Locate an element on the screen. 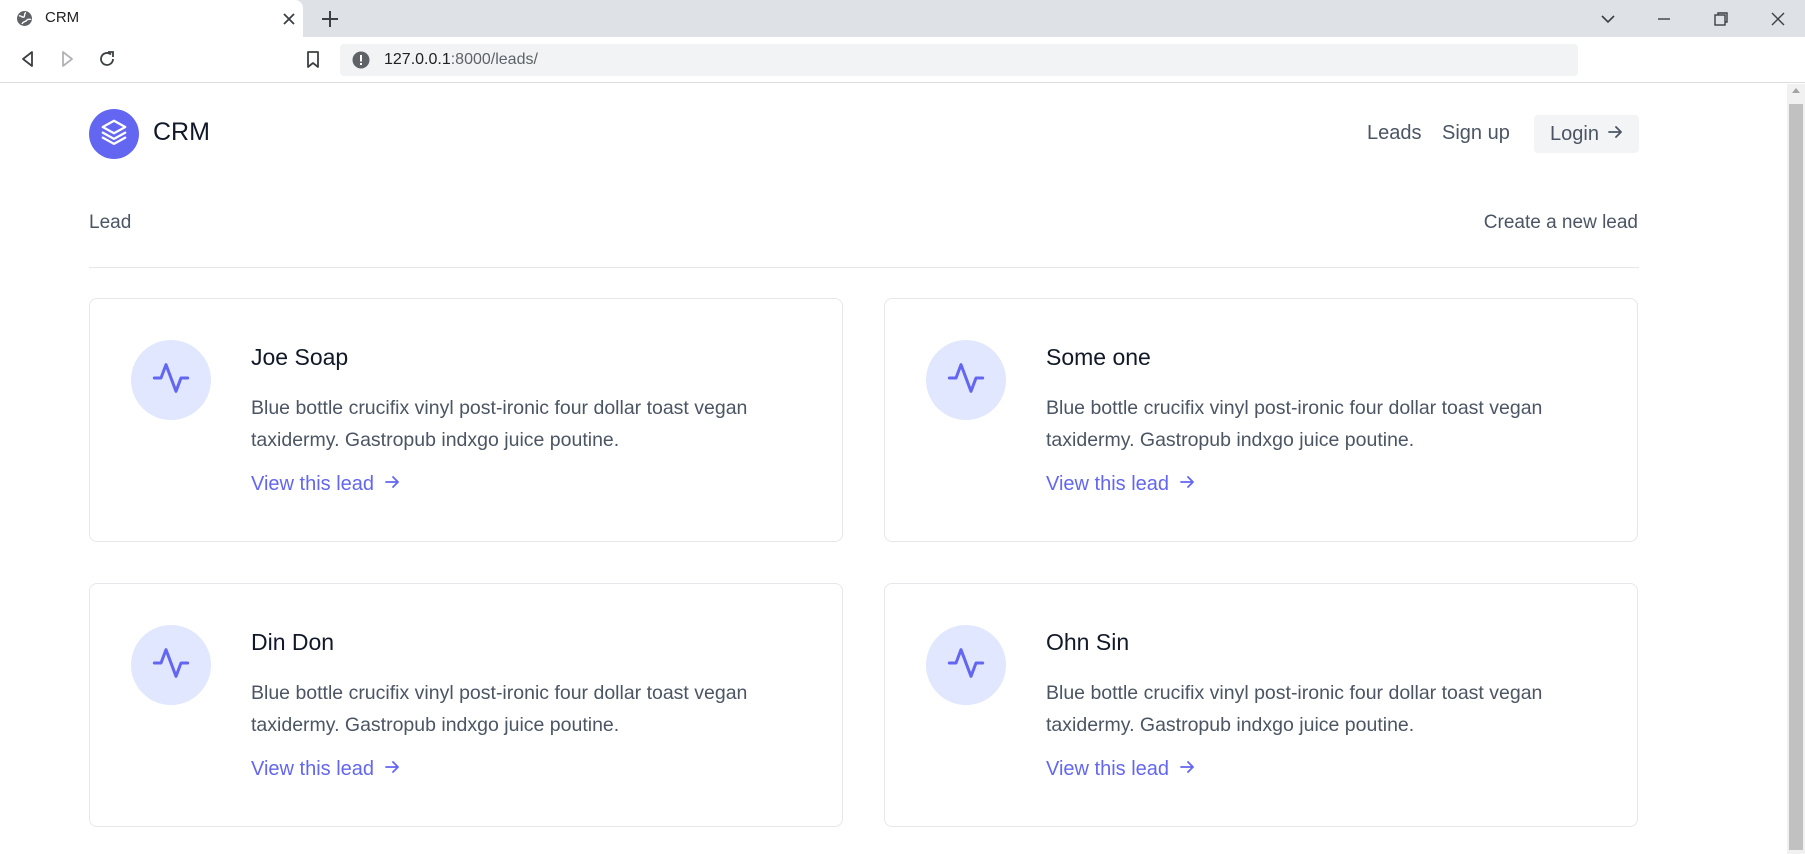  nav-leads-link: Leads is located at coordinates (1394, 133).